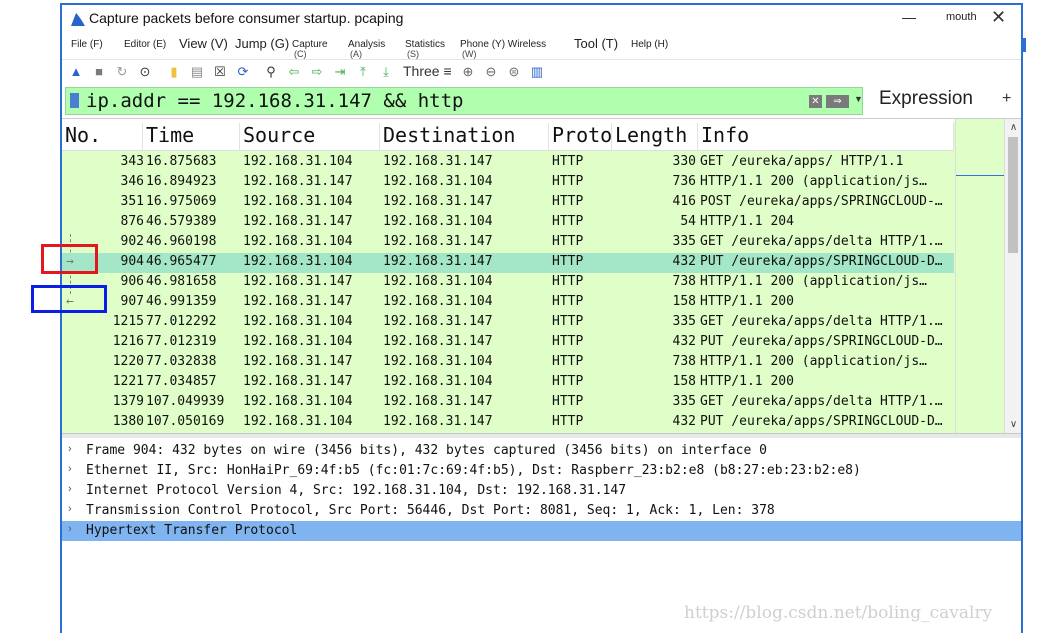 The width and height of the screenshot is (1056, 633). Describe the element at coordinates (262, 43) in the screenshot. I see `menu-item-jump: Jump (G)` at that location.